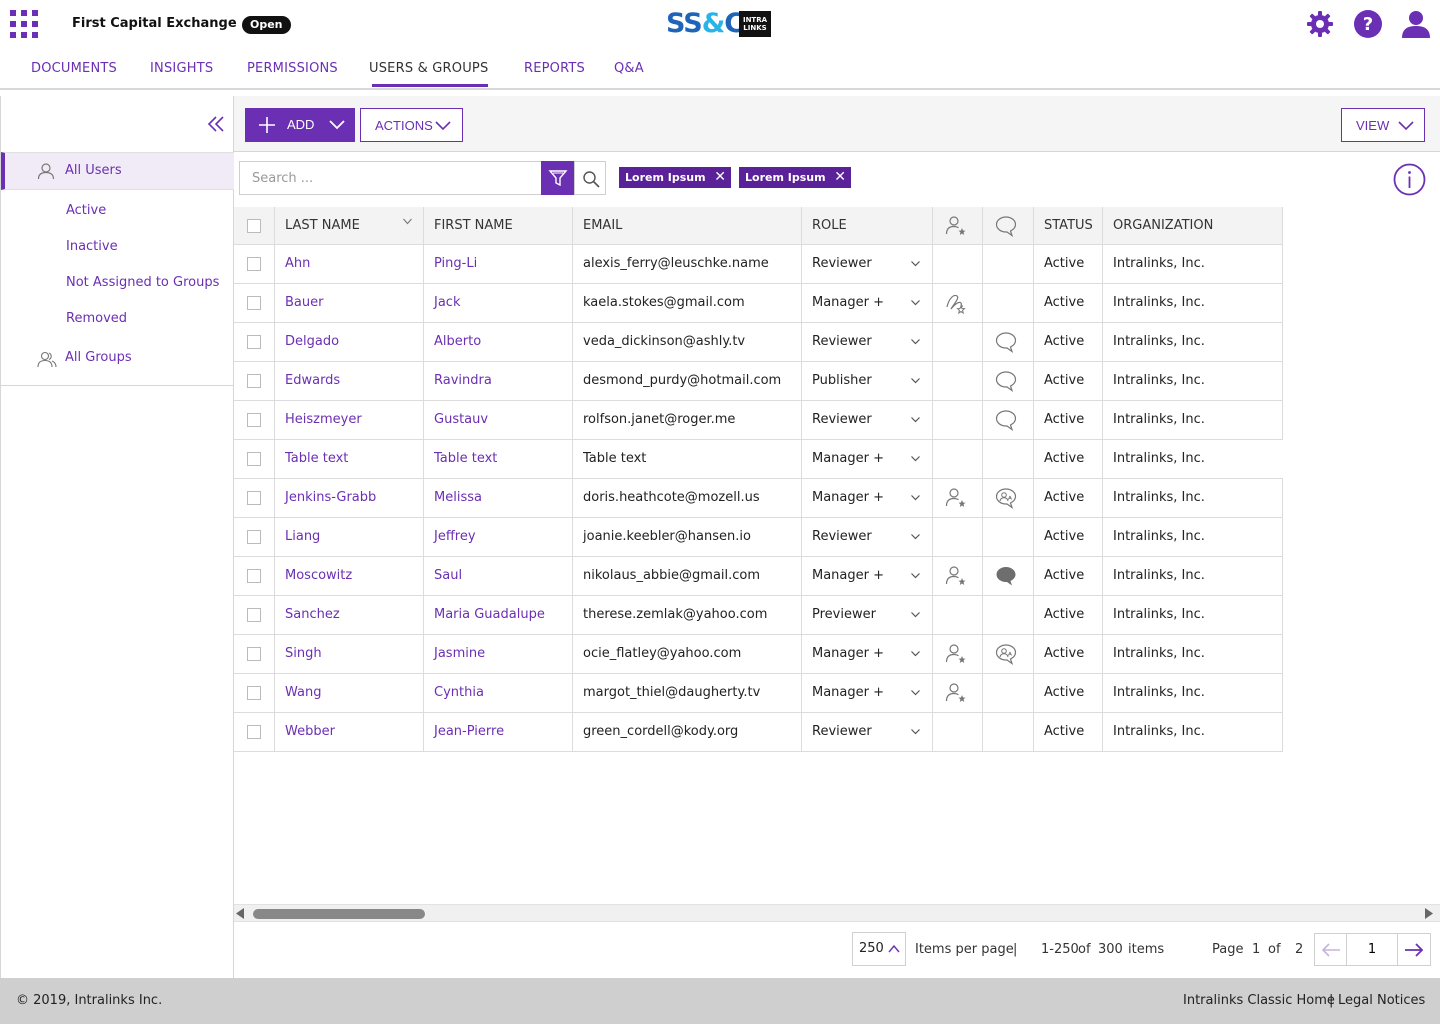 Image resolution: width=1440 pixels, height=1024 pixels. What do you see at coordinates (497, 498) in the screenshot?
I see `cell-first-name: Melissa` at bounding box center [497, 498].